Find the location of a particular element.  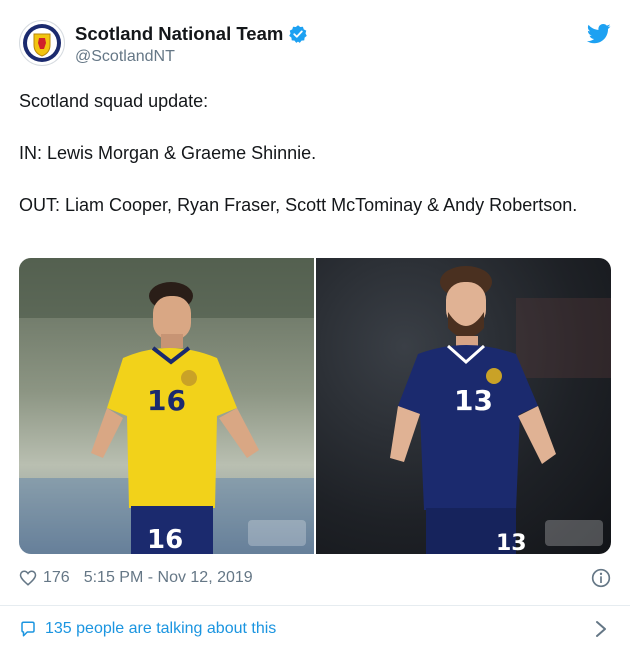

comment-icon is located at coordinates (28, 629).